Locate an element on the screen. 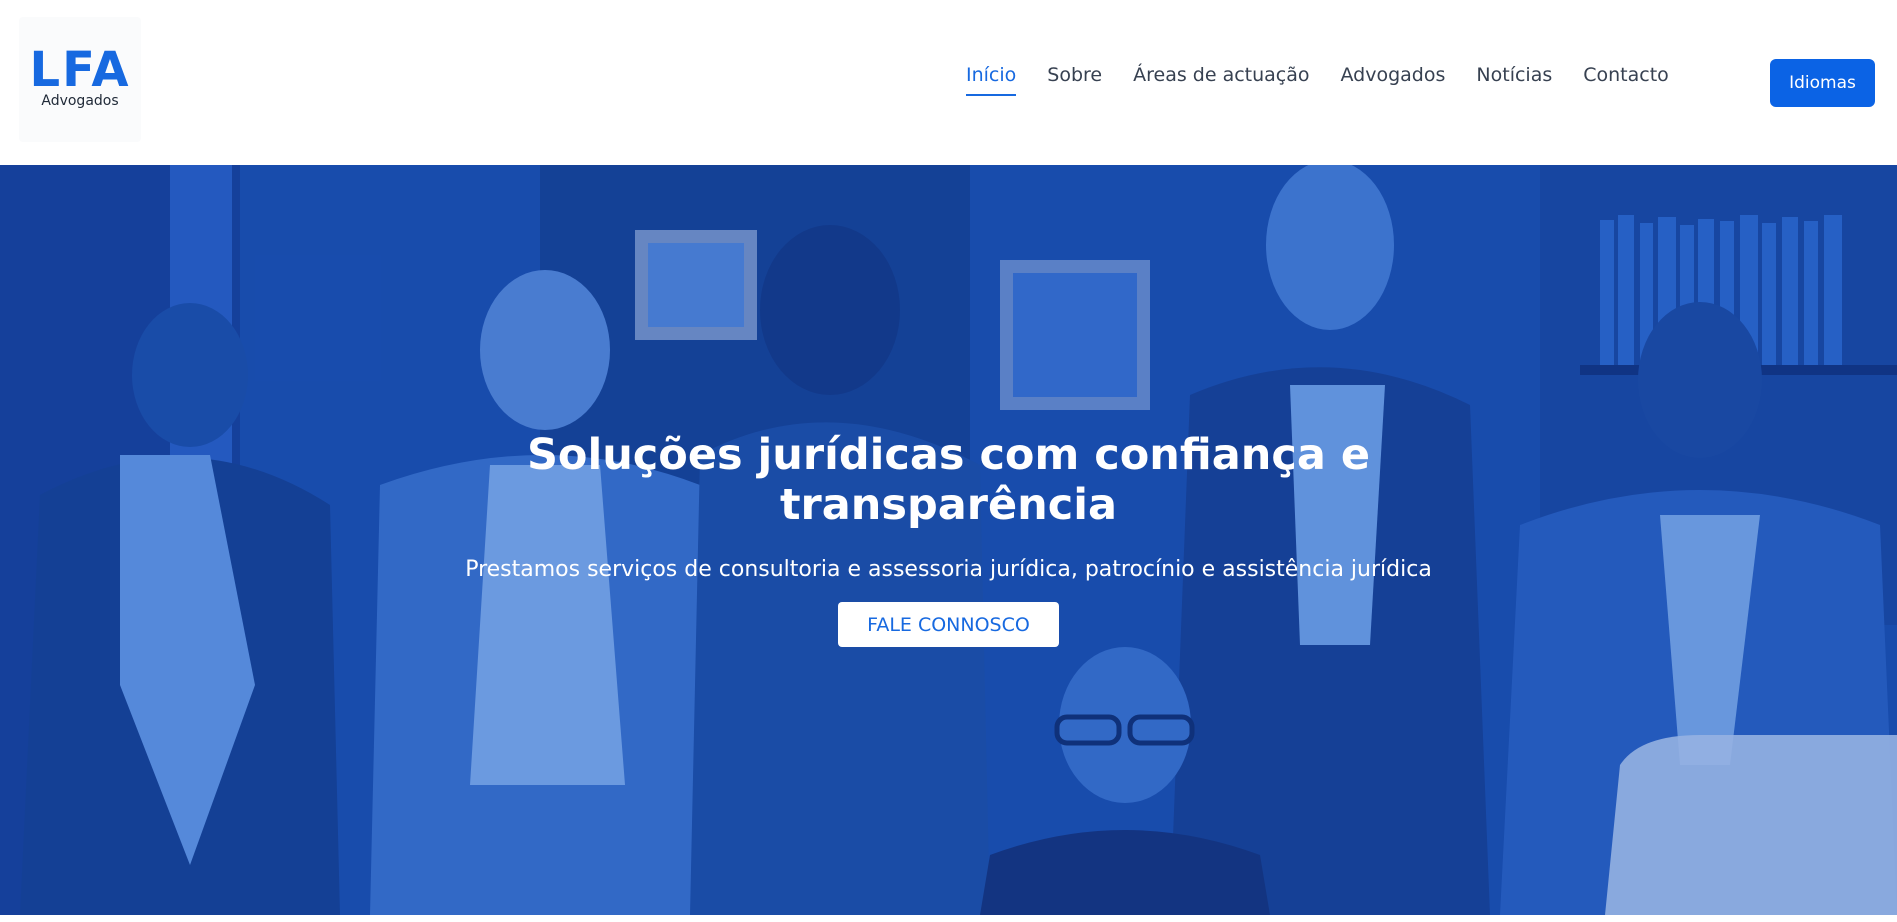  nav-item-advogados: Advogados is located at coordinates (1393, 80).